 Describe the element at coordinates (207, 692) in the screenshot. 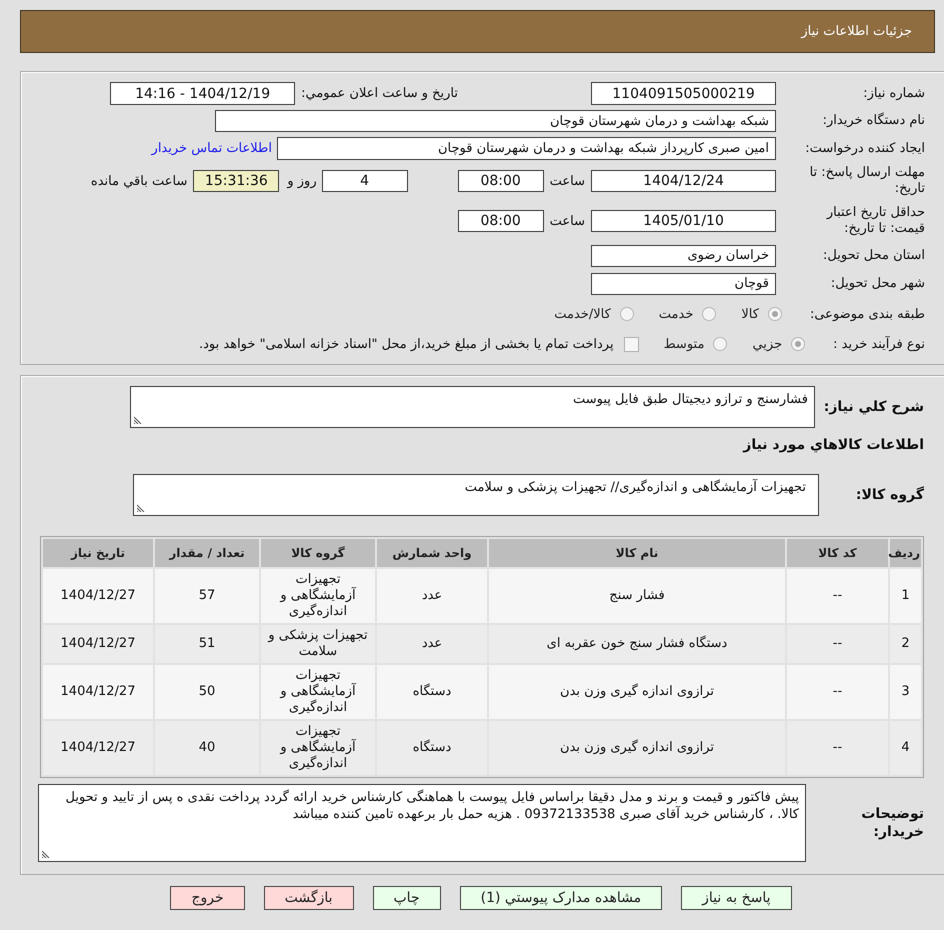

I see `table-cell: 50` at that location.